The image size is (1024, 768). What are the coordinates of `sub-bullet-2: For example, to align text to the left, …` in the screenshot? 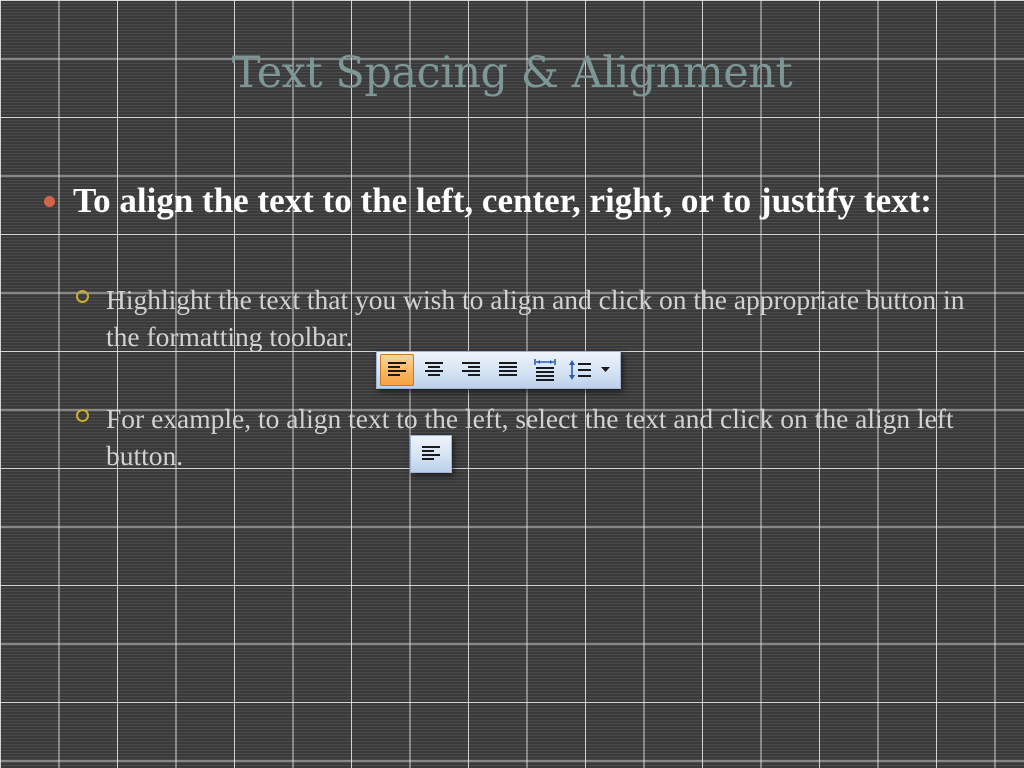 It's located at (536, 437).